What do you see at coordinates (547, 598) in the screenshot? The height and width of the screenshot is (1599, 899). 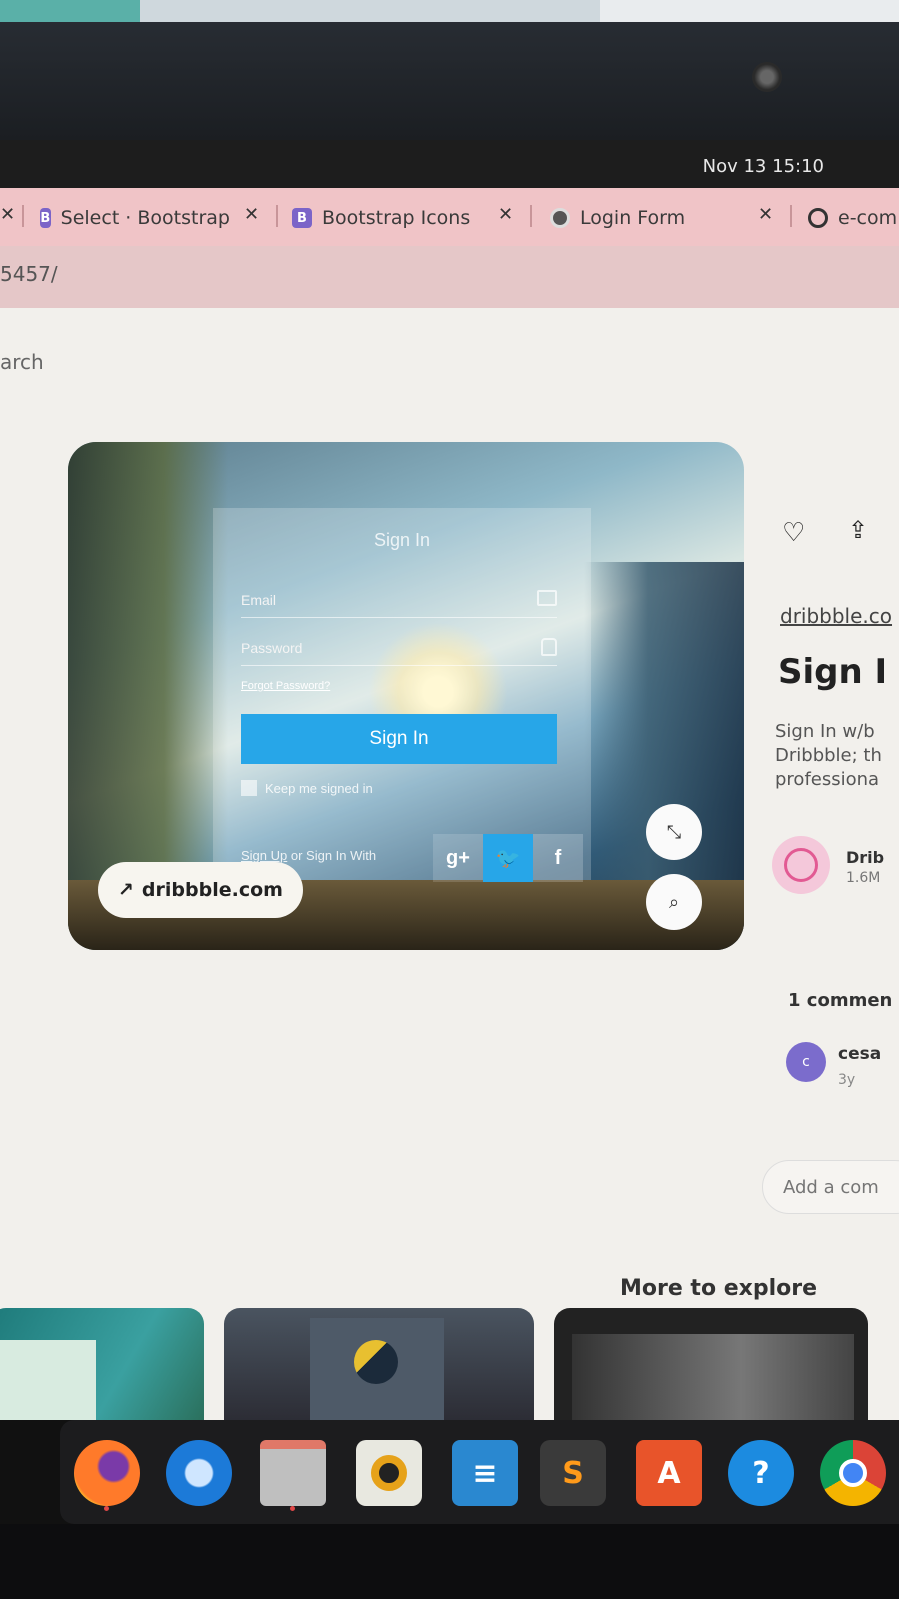 I see `envelope-icon` at bounding box center [547, 598].